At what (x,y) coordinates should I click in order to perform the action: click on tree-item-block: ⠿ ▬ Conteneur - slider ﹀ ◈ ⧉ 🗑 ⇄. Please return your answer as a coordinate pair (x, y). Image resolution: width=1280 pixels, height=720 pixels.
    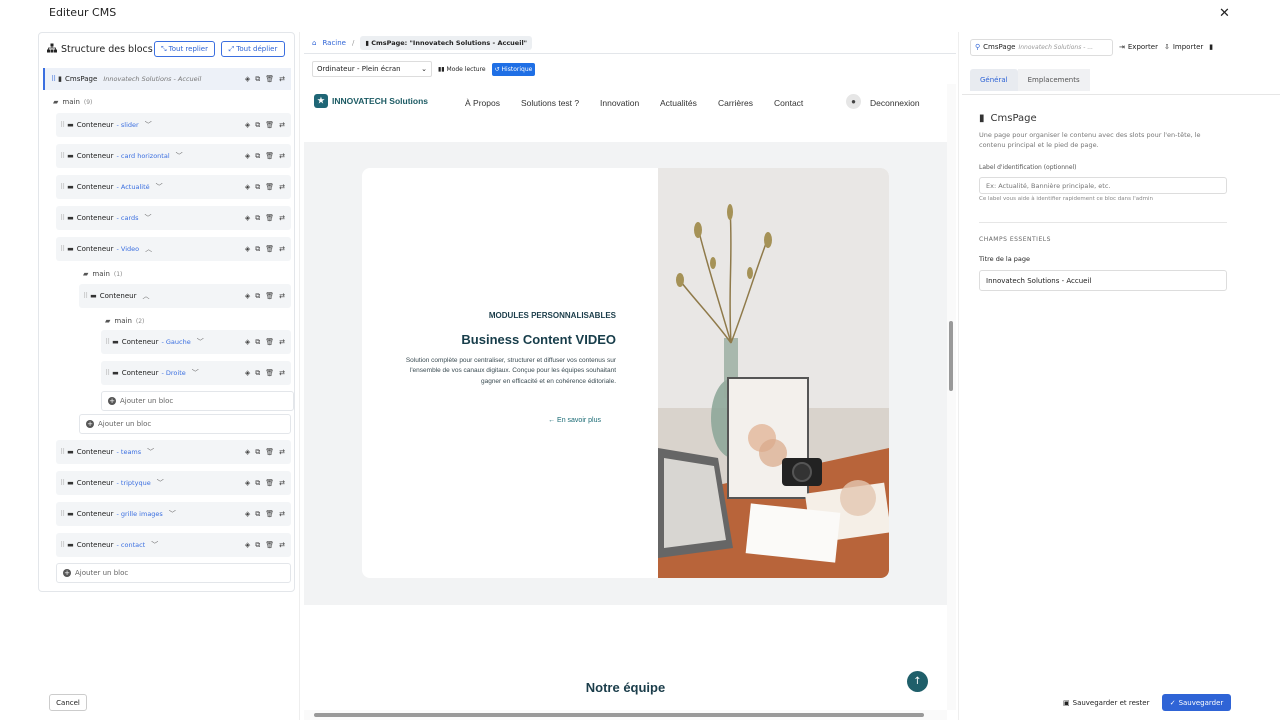
    Looking at the image, I should click on (173, 125).